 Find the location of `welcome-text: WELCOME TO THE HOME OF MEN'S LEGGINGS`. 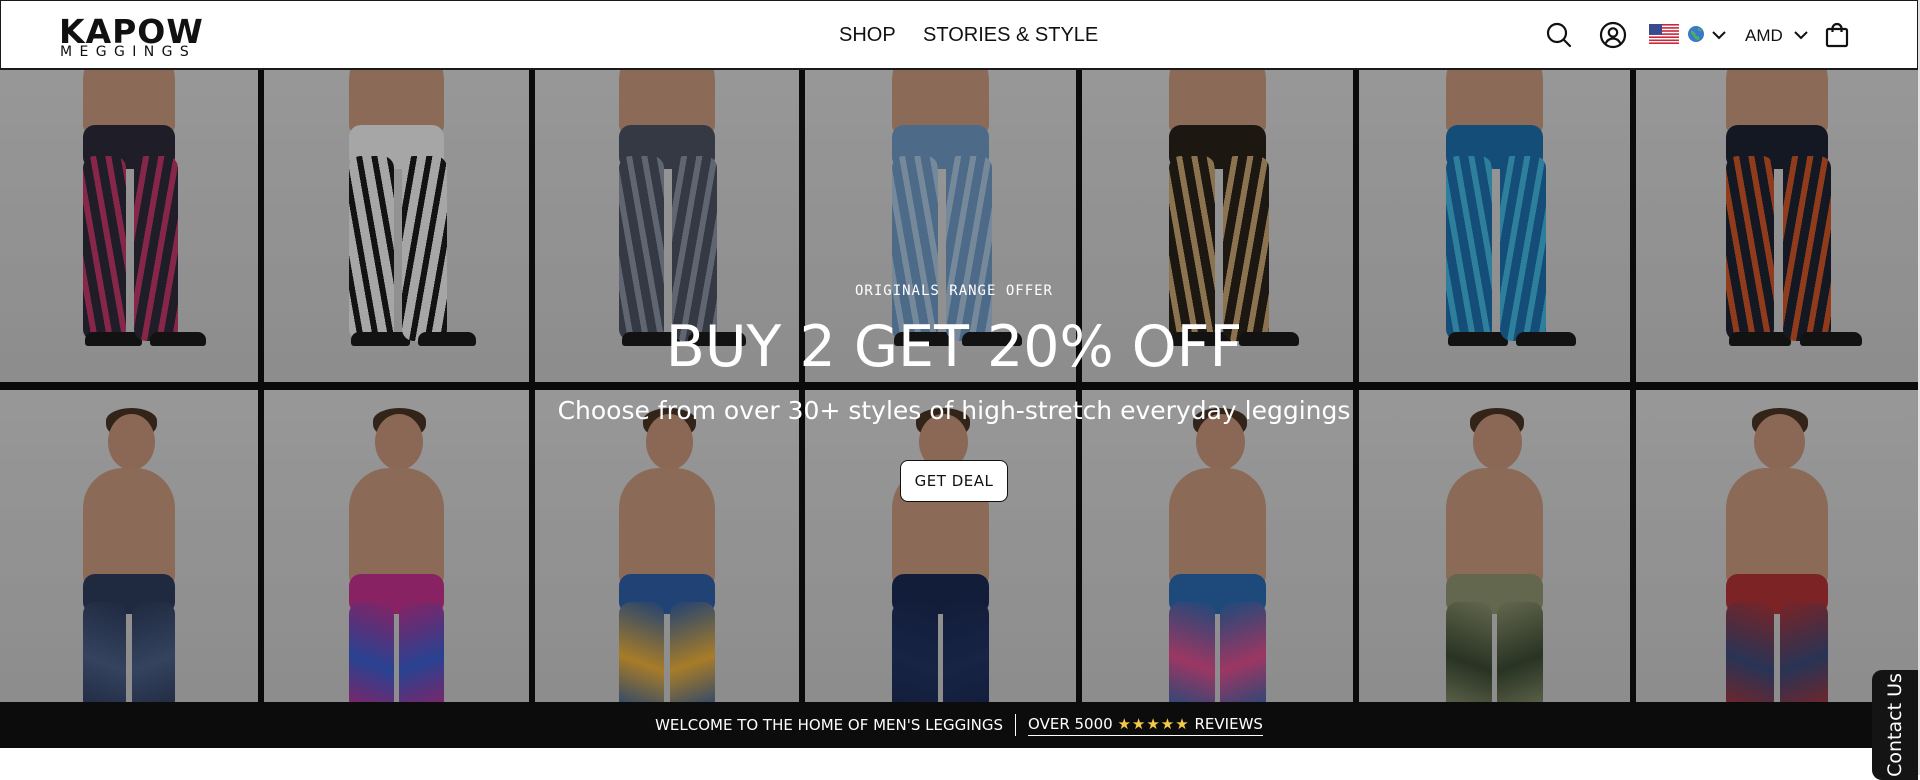

welcome-text: WELCOME TO THE HOME OF MEN'S LEGGINGS is located at coordinates (829, 725).